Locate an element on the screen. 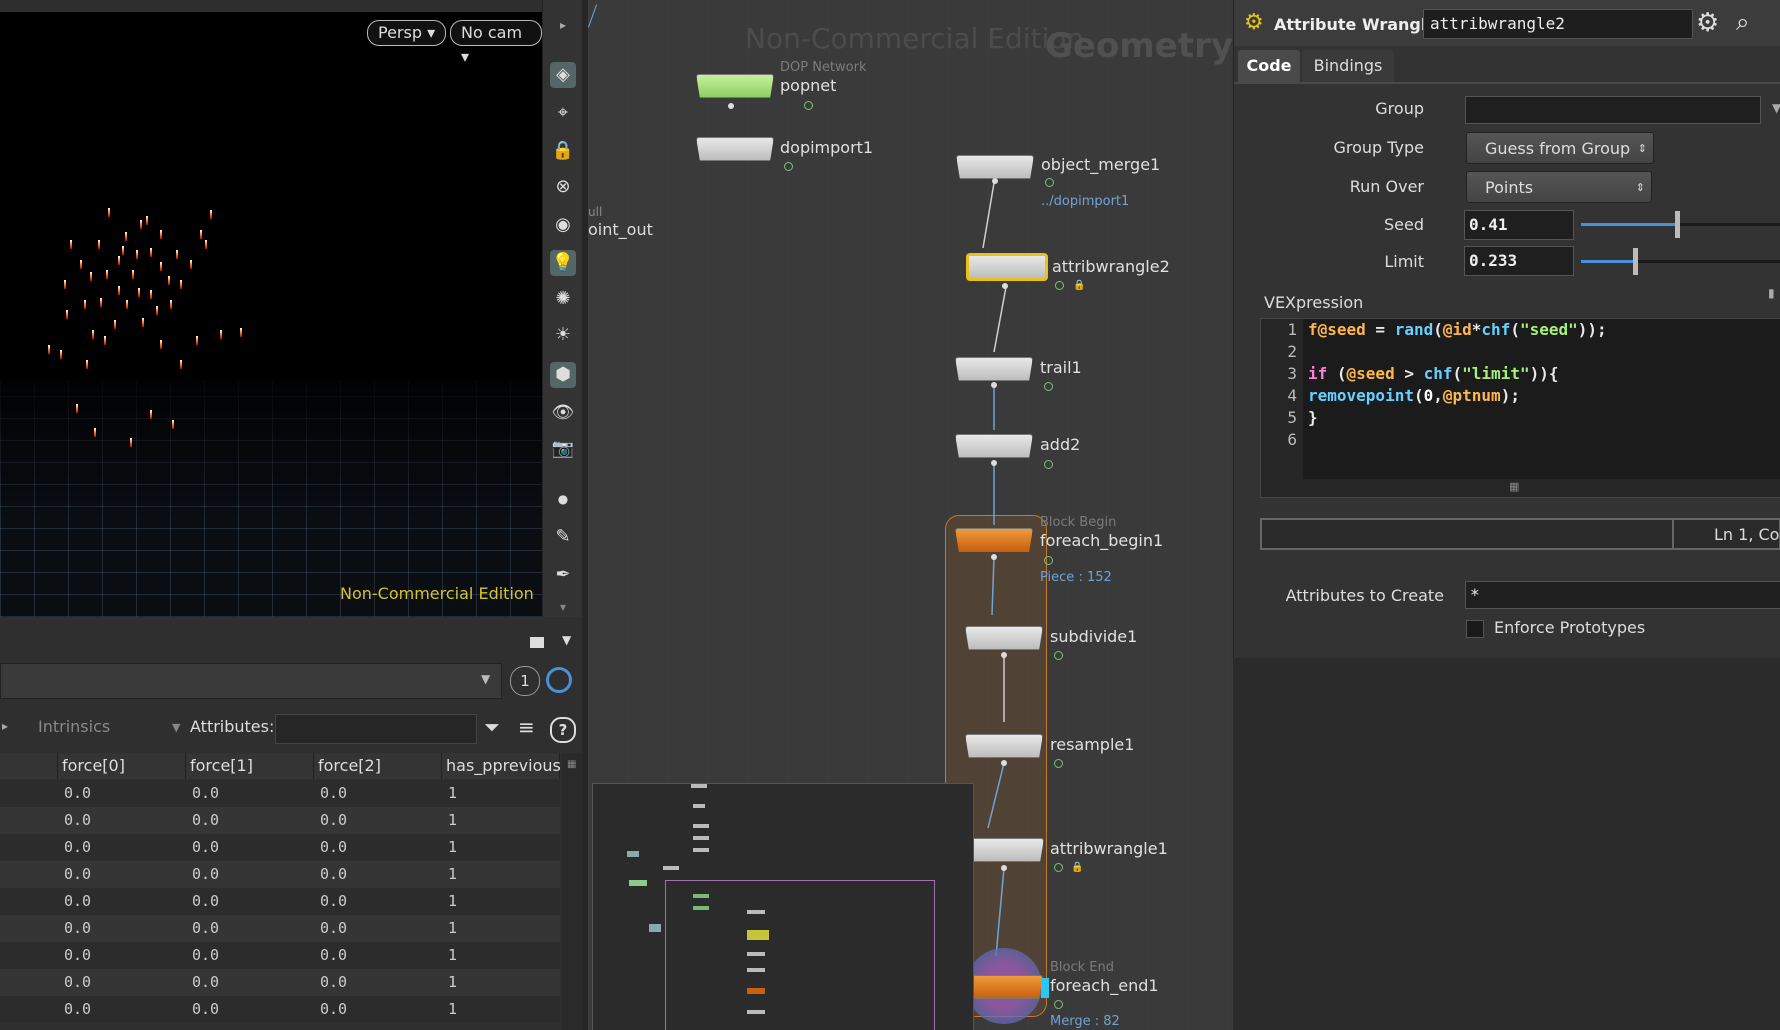 This screenshot has height=1030, width=1780. node-attribwrangle1 is located at coordinates (1005, 850).